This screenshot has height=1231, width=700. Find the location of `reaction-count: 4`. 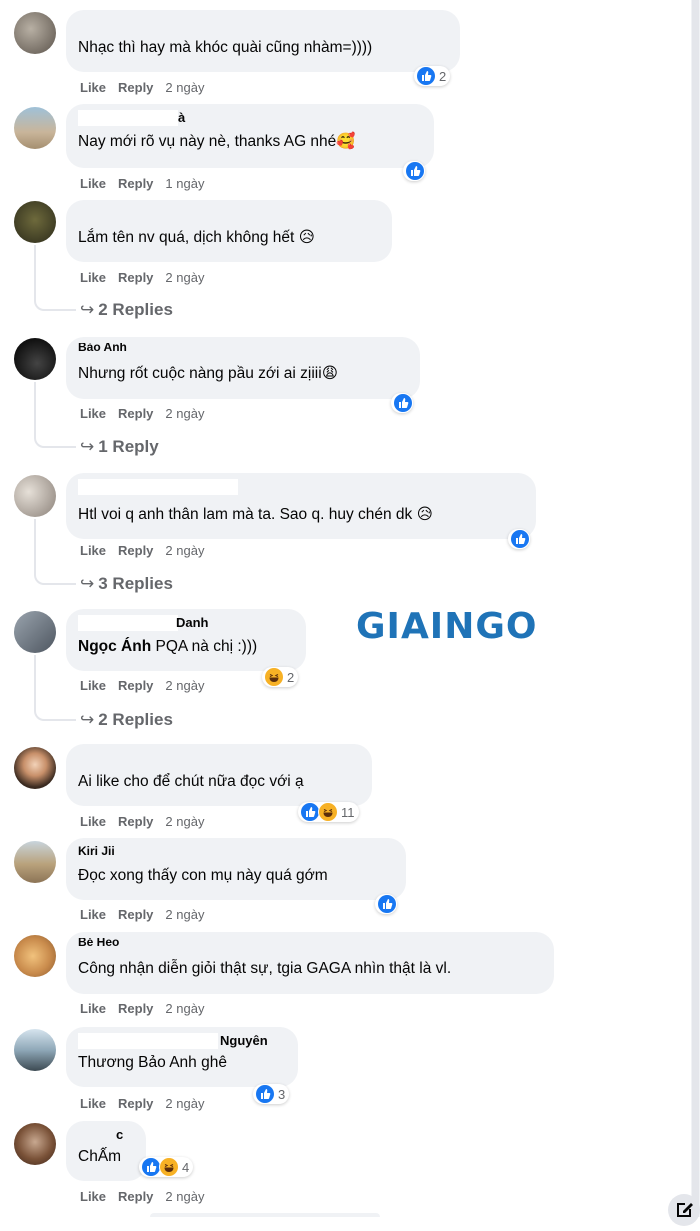

reaction-count: 4 is located at coordinates (186, 1167).